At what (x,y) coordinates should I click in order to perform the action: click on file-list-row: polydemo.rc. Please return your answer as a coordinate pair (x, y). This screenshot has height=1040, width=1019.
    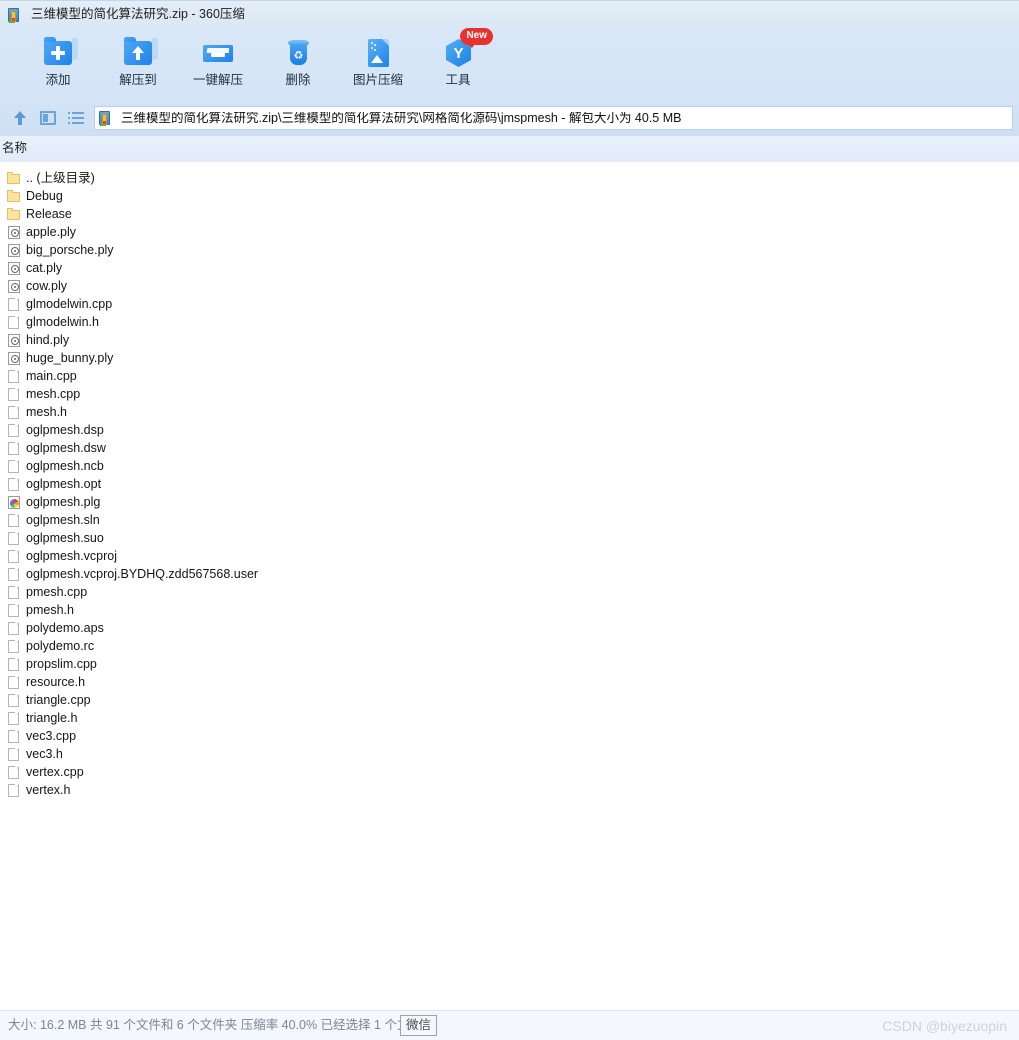
    Looking at the image, I should click on (509, 646).